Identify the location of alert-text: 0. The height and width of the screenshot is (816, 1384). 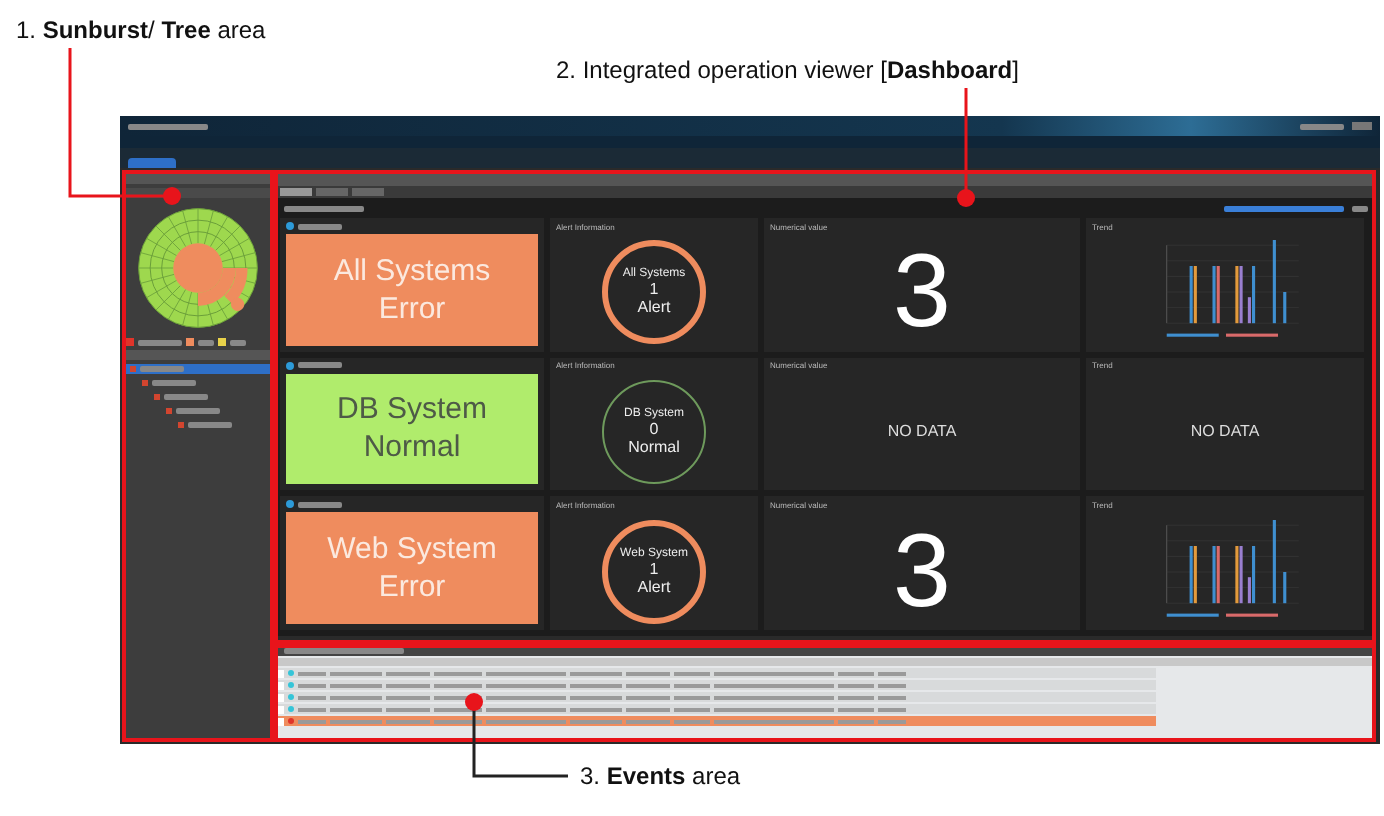
(654, 428).